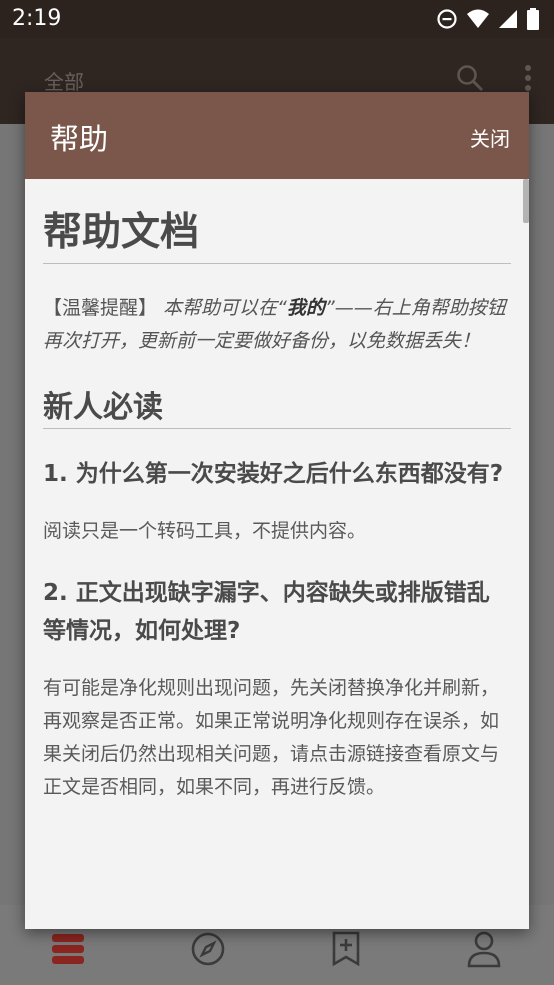 The height and width of the screenshot is (985, 554). What do you see at coordinates (273, 474) in the screenshot?
I see `question-1: 1. 为什么第一次安装好之后什么东西都没有?` at bounding box center [273, 474].